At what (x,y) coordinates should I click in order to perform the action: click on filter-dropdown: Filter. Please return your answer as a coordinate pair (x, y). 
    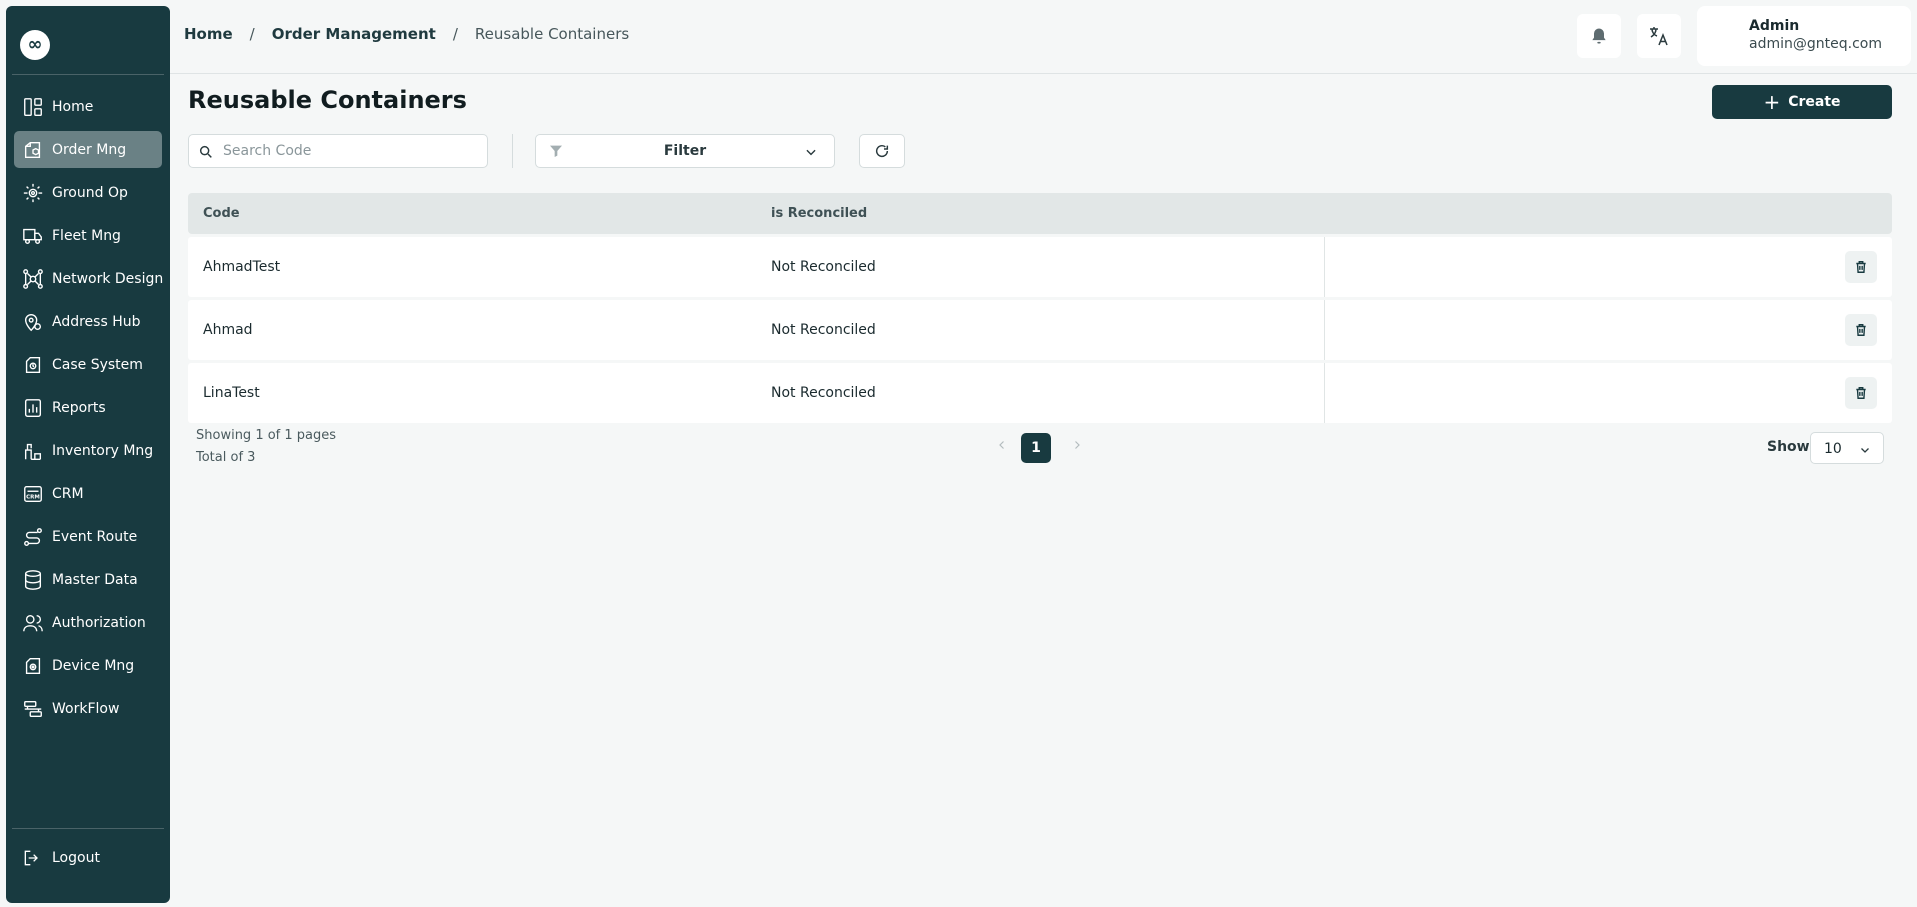
    Looking at the image, I should click on (685, 151).